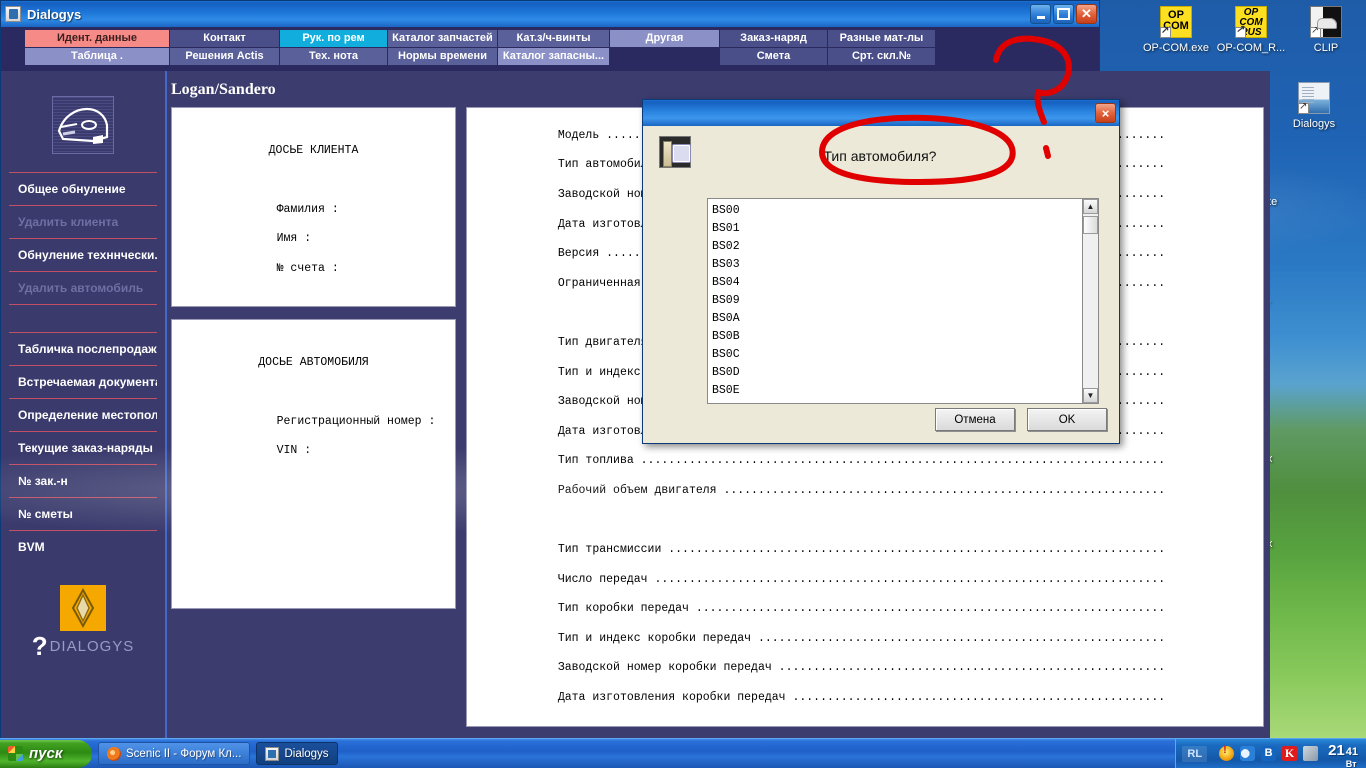 This screenshot has height=768, width=1366. I want to click on list-item: BS0A, so click(897, 319).